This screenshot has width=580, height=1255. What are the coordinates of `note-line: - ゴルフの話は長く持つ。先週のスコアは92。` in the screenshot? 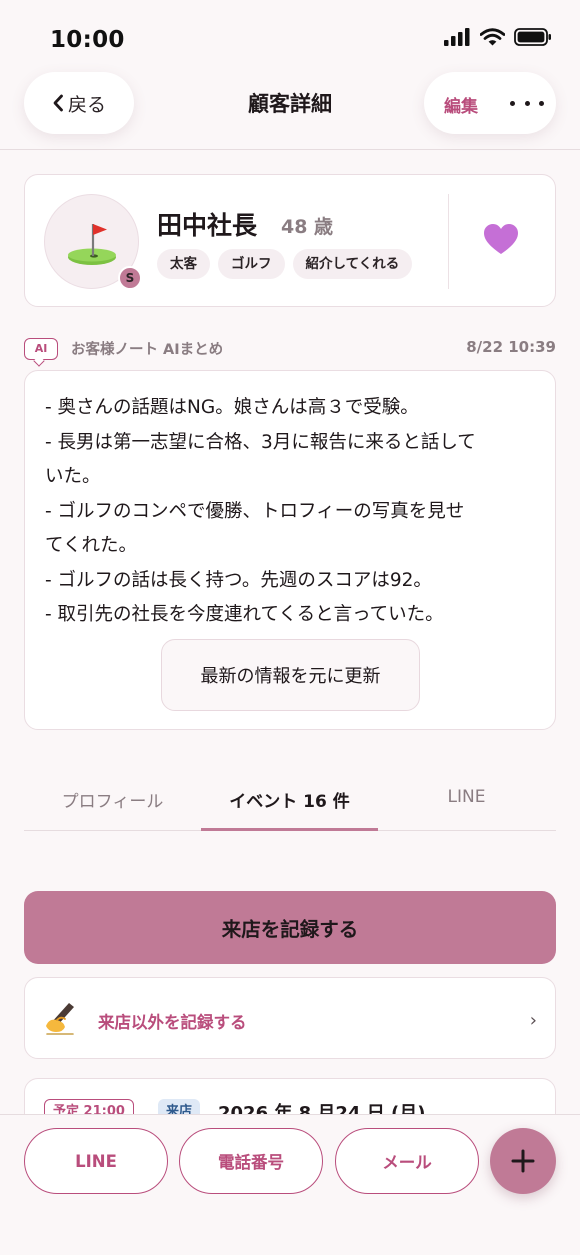 It's located at (238, 580).